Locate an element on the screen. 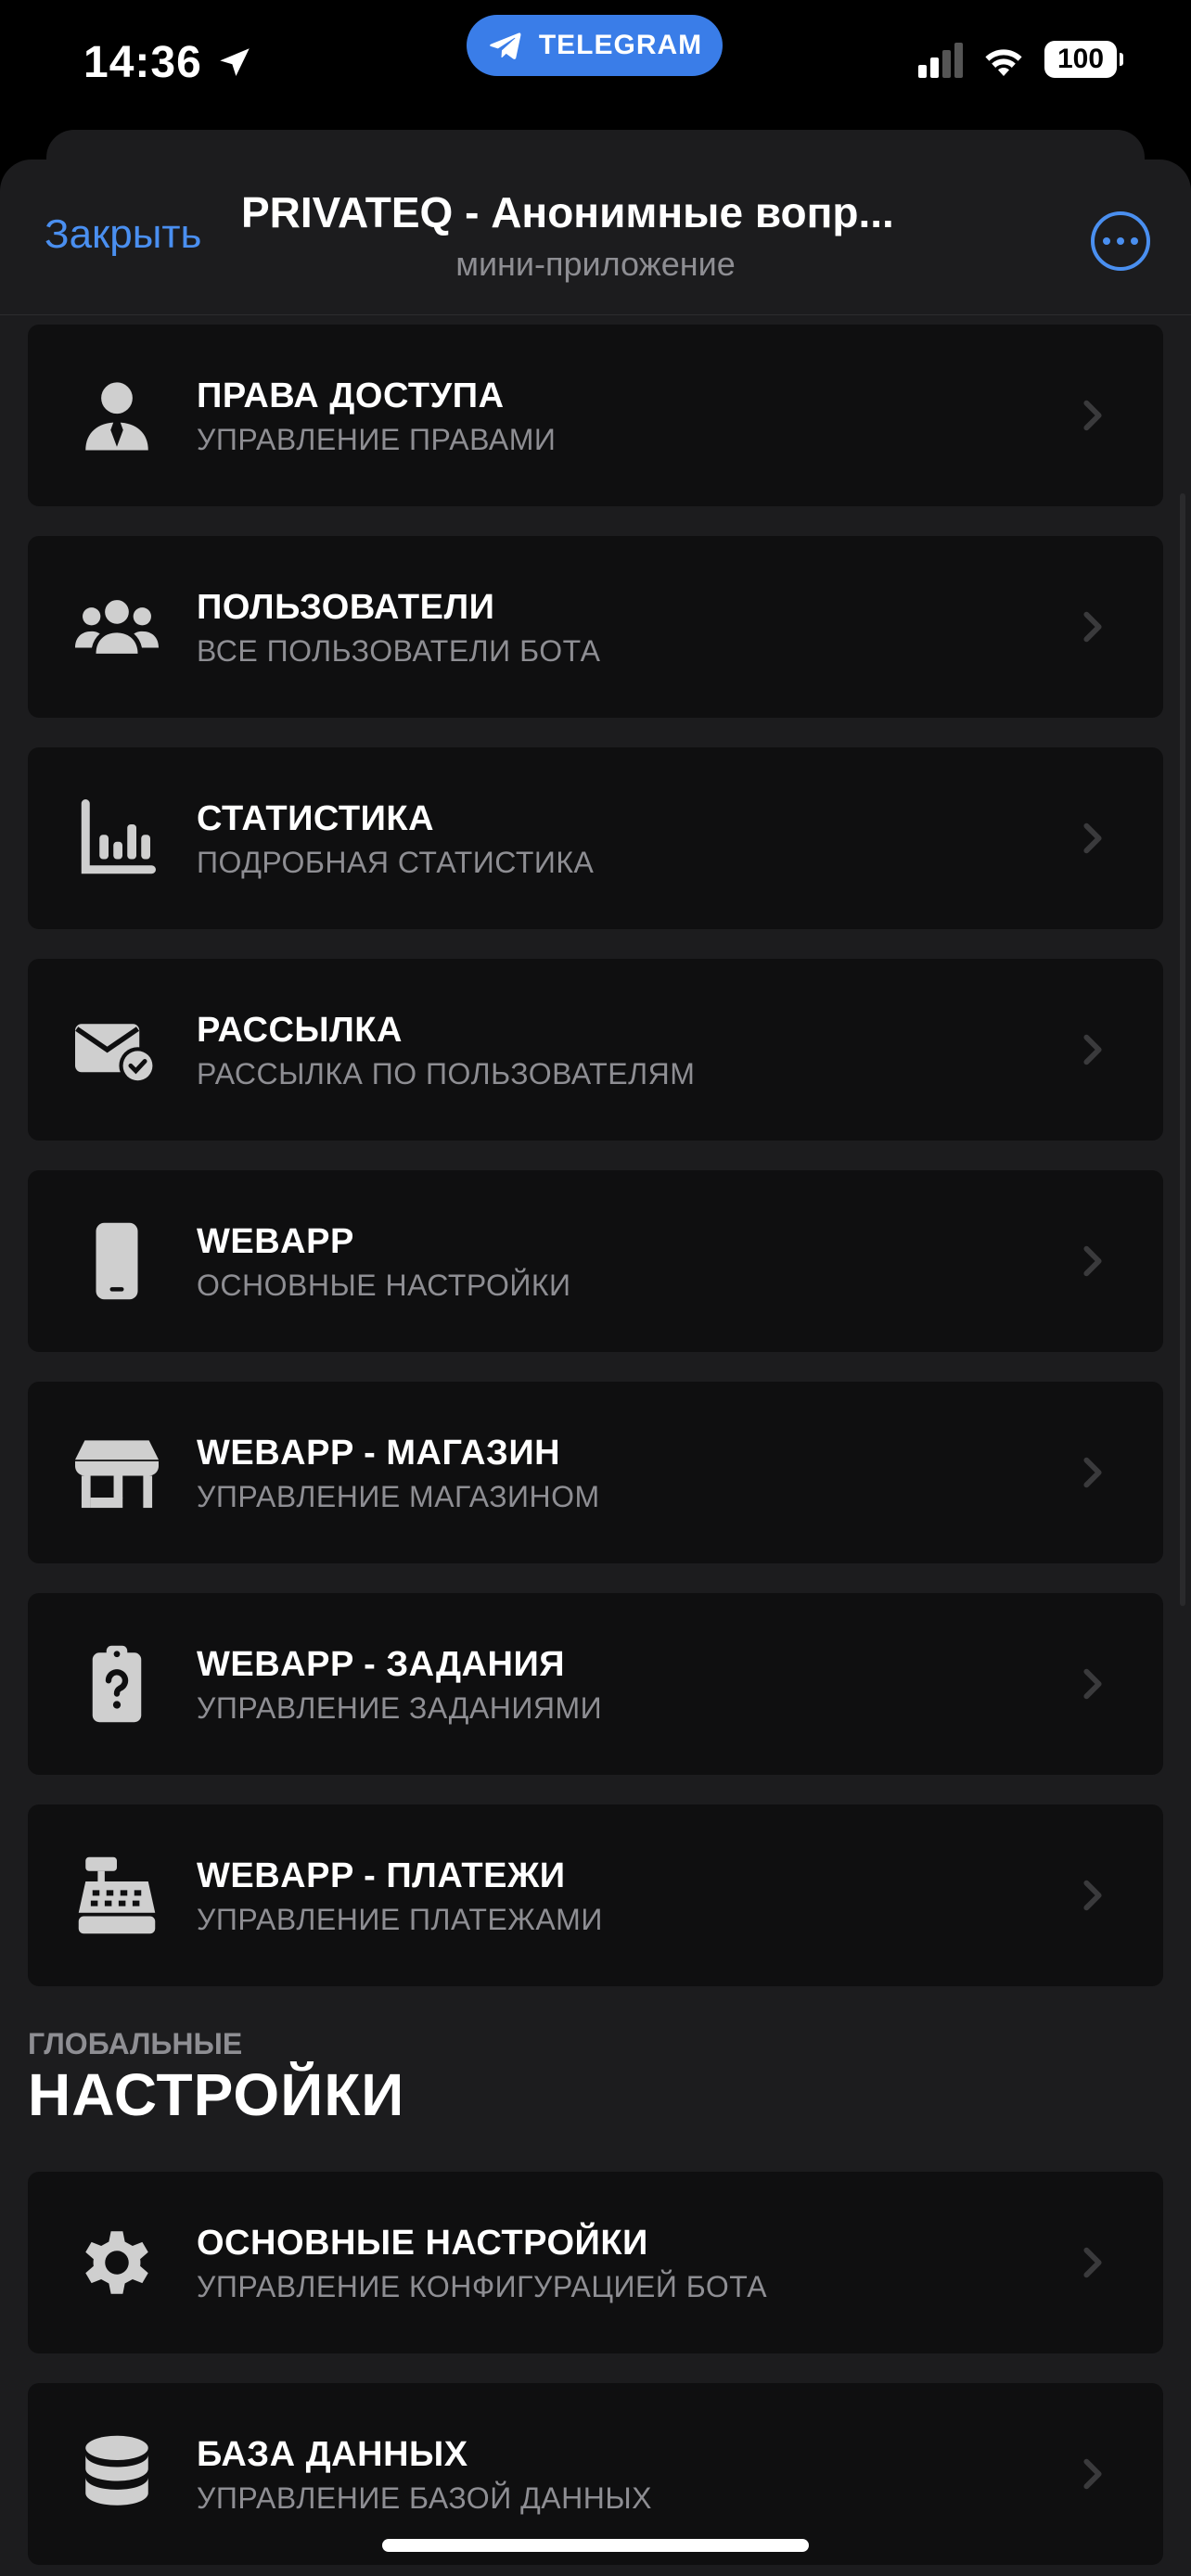 Image resolution: width=1191 pixels, height=2576 pixels. location-arrow-icon is located at coordinates (235, 61).